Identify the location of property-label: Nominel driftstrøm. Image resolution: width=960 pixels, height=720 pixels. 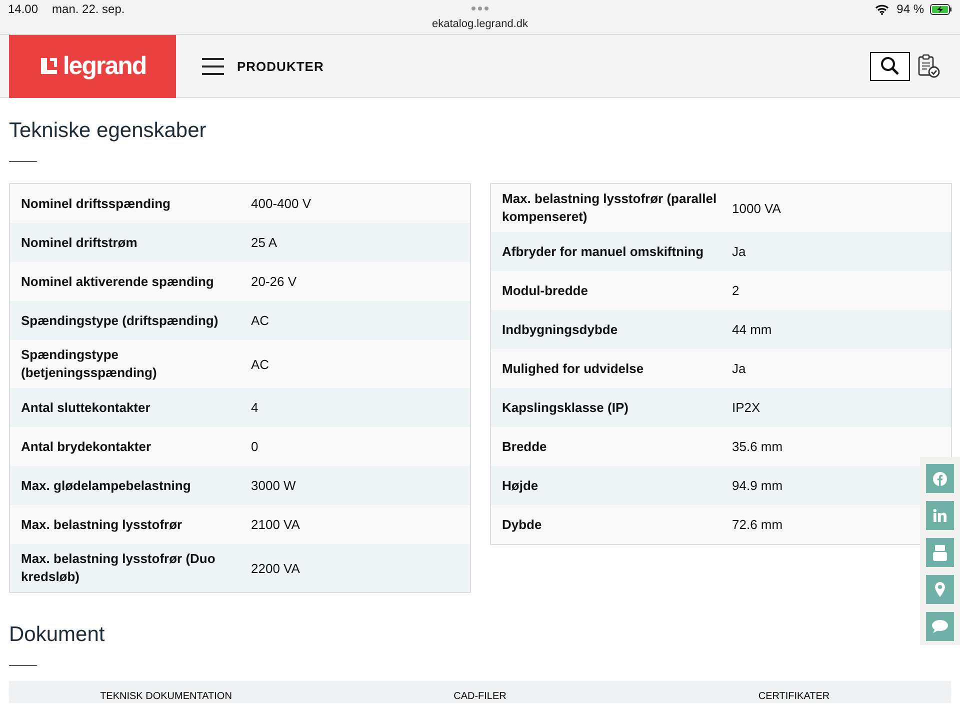
(79, 243).